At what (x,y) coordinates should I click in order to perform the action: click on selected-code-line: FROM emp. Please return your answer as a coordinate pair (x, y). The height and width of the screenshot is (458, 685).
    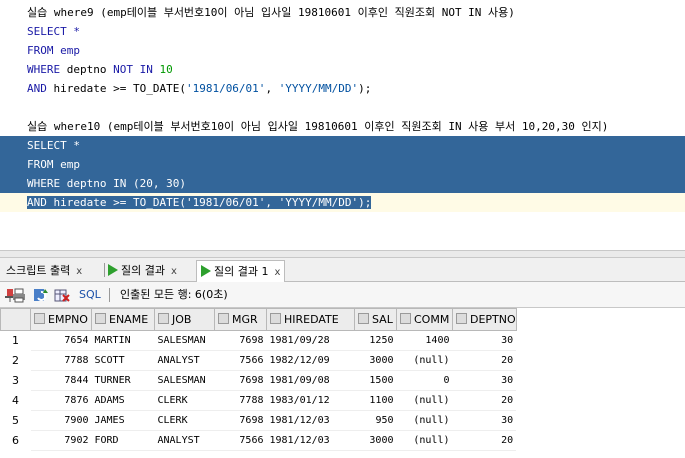
    Looking at the image, I should click on (342, 164).